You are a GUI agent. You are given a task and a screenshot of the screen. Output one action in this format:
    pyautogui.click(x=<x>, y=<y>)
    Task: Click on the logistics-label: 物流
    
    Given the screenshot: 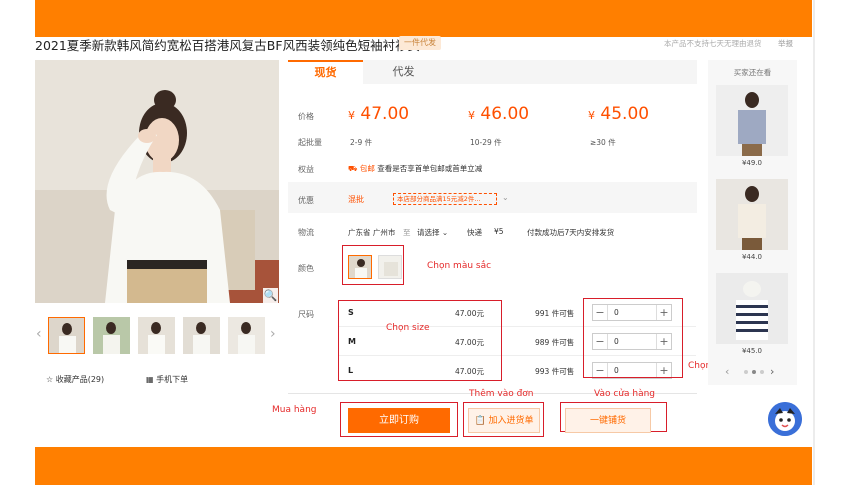 What is the action you would take?
    pyautogui.click(x=306, y=232)
    